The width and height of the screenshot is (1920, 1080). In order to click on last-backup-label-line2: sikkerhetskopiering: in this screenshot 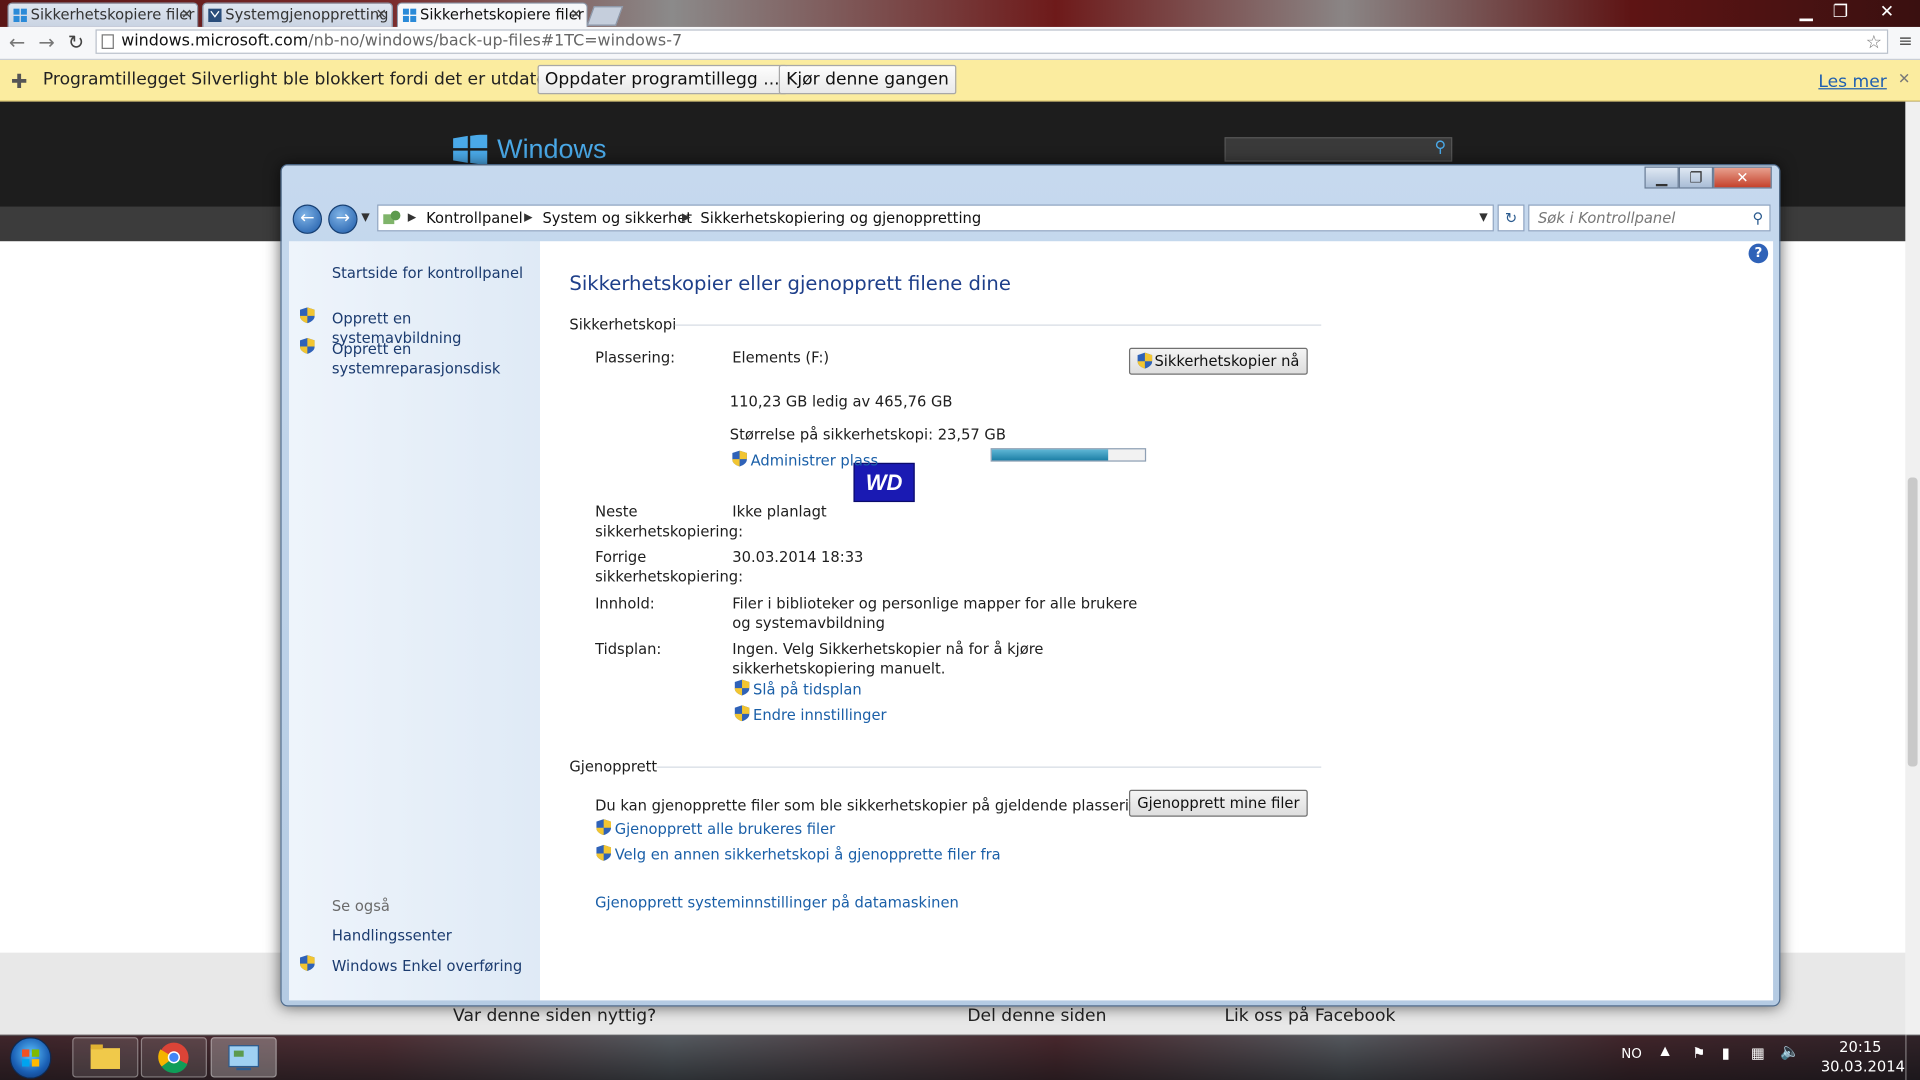, I will do `click(669, 577)`.